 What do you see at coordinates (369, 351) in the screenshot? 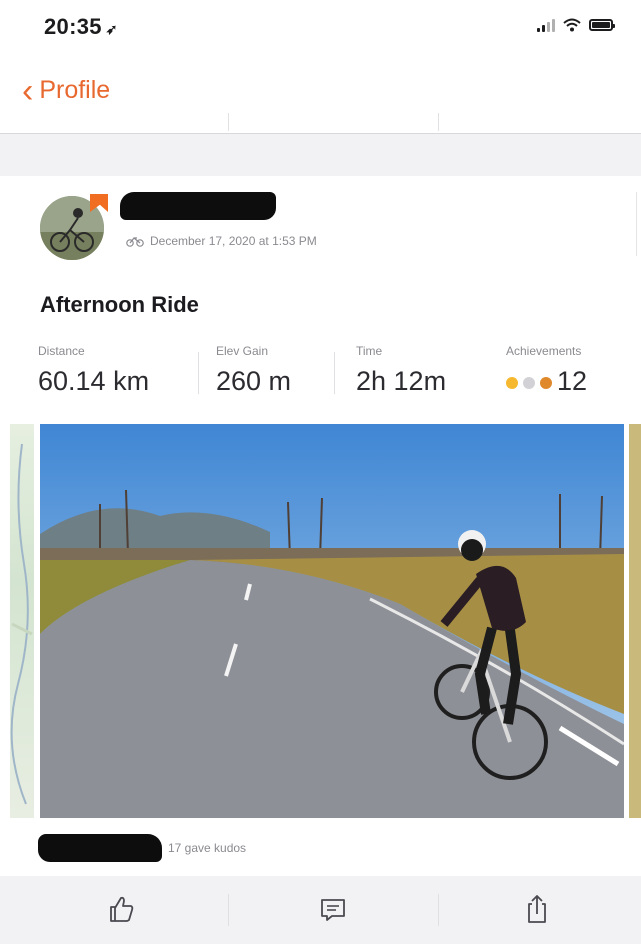
I see `stat-label: Time` at bounding box center [369, 351].